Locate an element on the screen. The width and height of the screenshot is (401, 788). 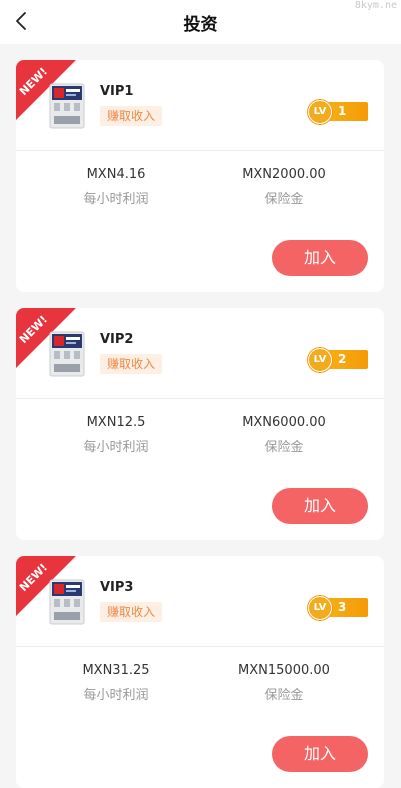
level-badge: LV 1 is located at coordinates (339, 112).